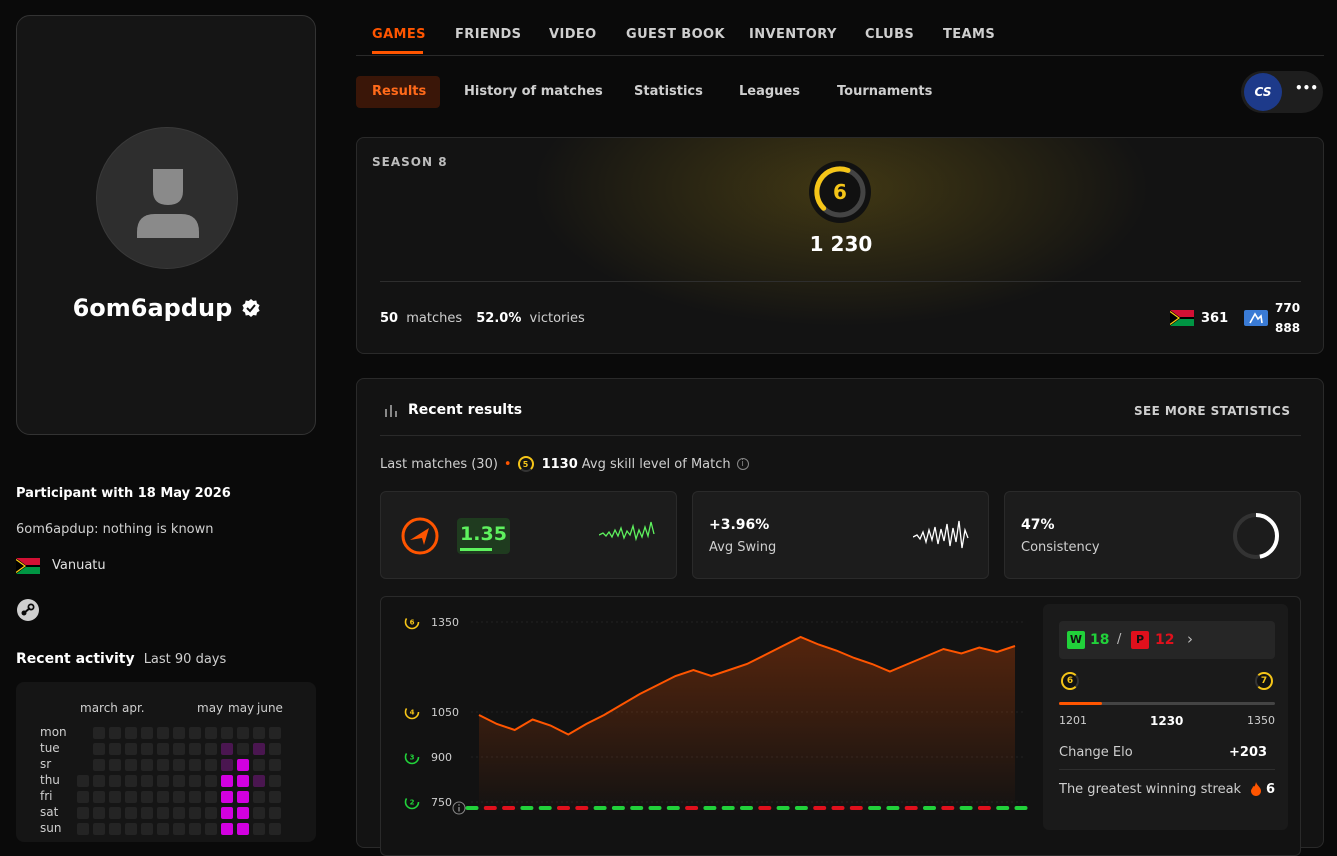 Image resolution: width=1337 pixels, height=856 pixels. Describe the element at coordinates (459, 808) in the screenshot. I see `chart-info-icon` at that location.